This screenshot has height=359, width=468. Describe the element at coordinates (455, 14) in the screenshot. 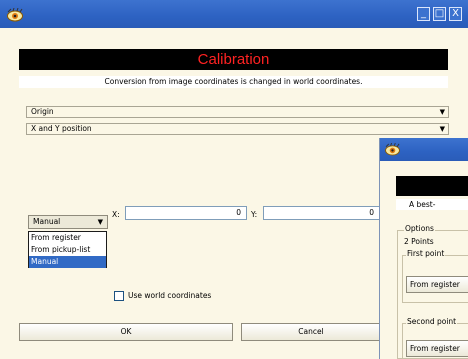

I see `close-button: X` at that location.